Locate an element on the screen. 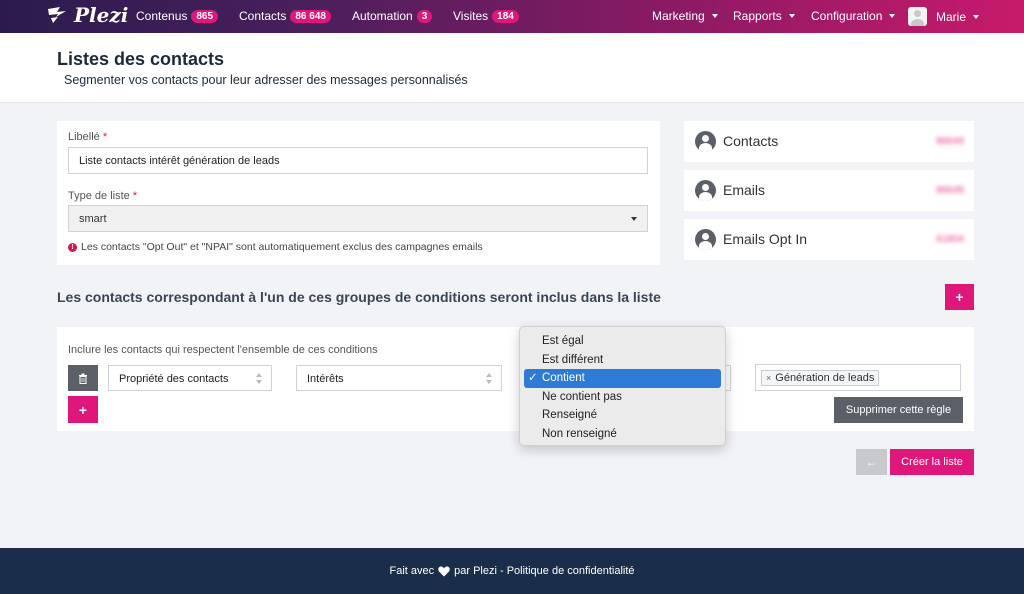 This screenshot has width=1024, height=594. nav-visites-badge: 184 is located at coordinates (505, 16).